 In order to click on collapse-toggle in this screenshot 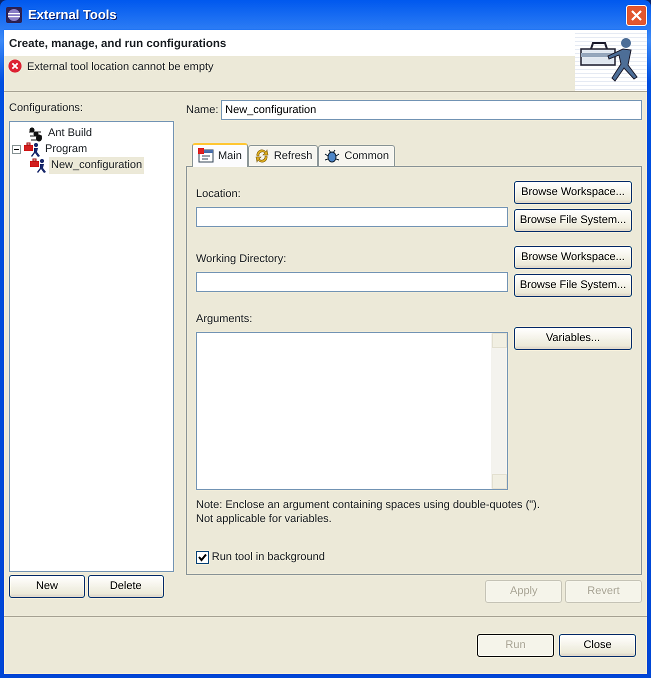, I will do `click(16, 149)`.